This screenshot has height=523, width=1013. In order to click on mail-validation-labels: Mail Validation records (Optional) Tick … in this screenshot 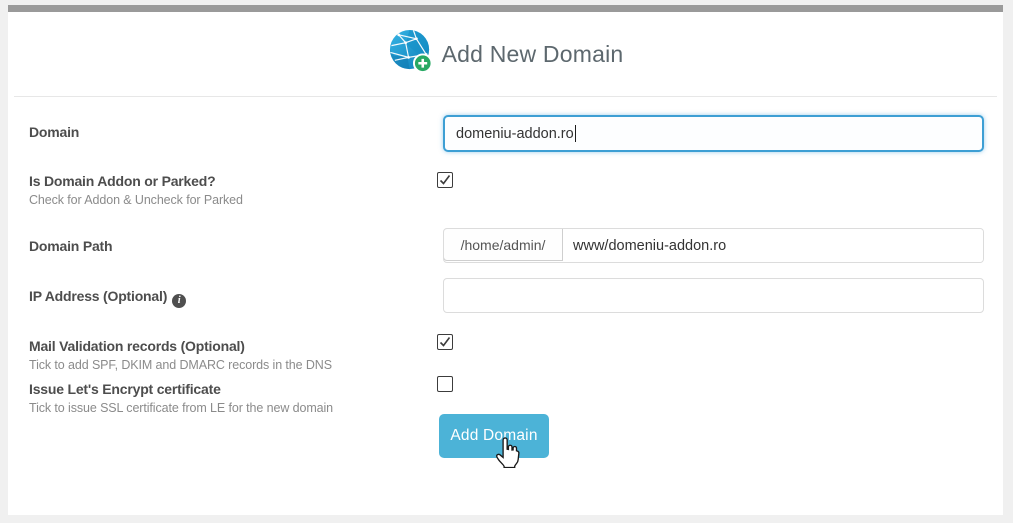, I will do `click(180, 355)`.